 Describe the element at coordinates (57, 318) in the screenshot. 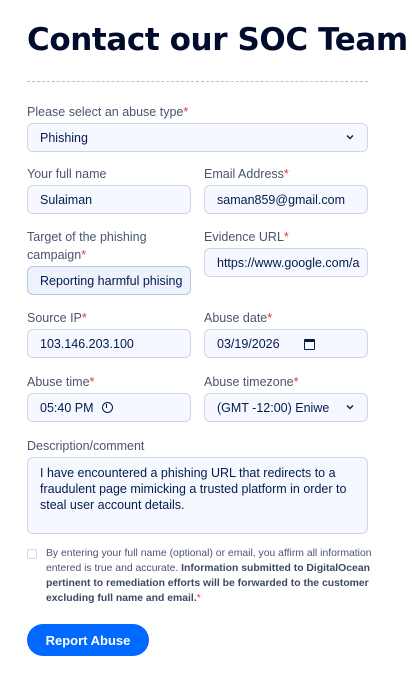

I see `source-ip-label: Source IP*` at that location.